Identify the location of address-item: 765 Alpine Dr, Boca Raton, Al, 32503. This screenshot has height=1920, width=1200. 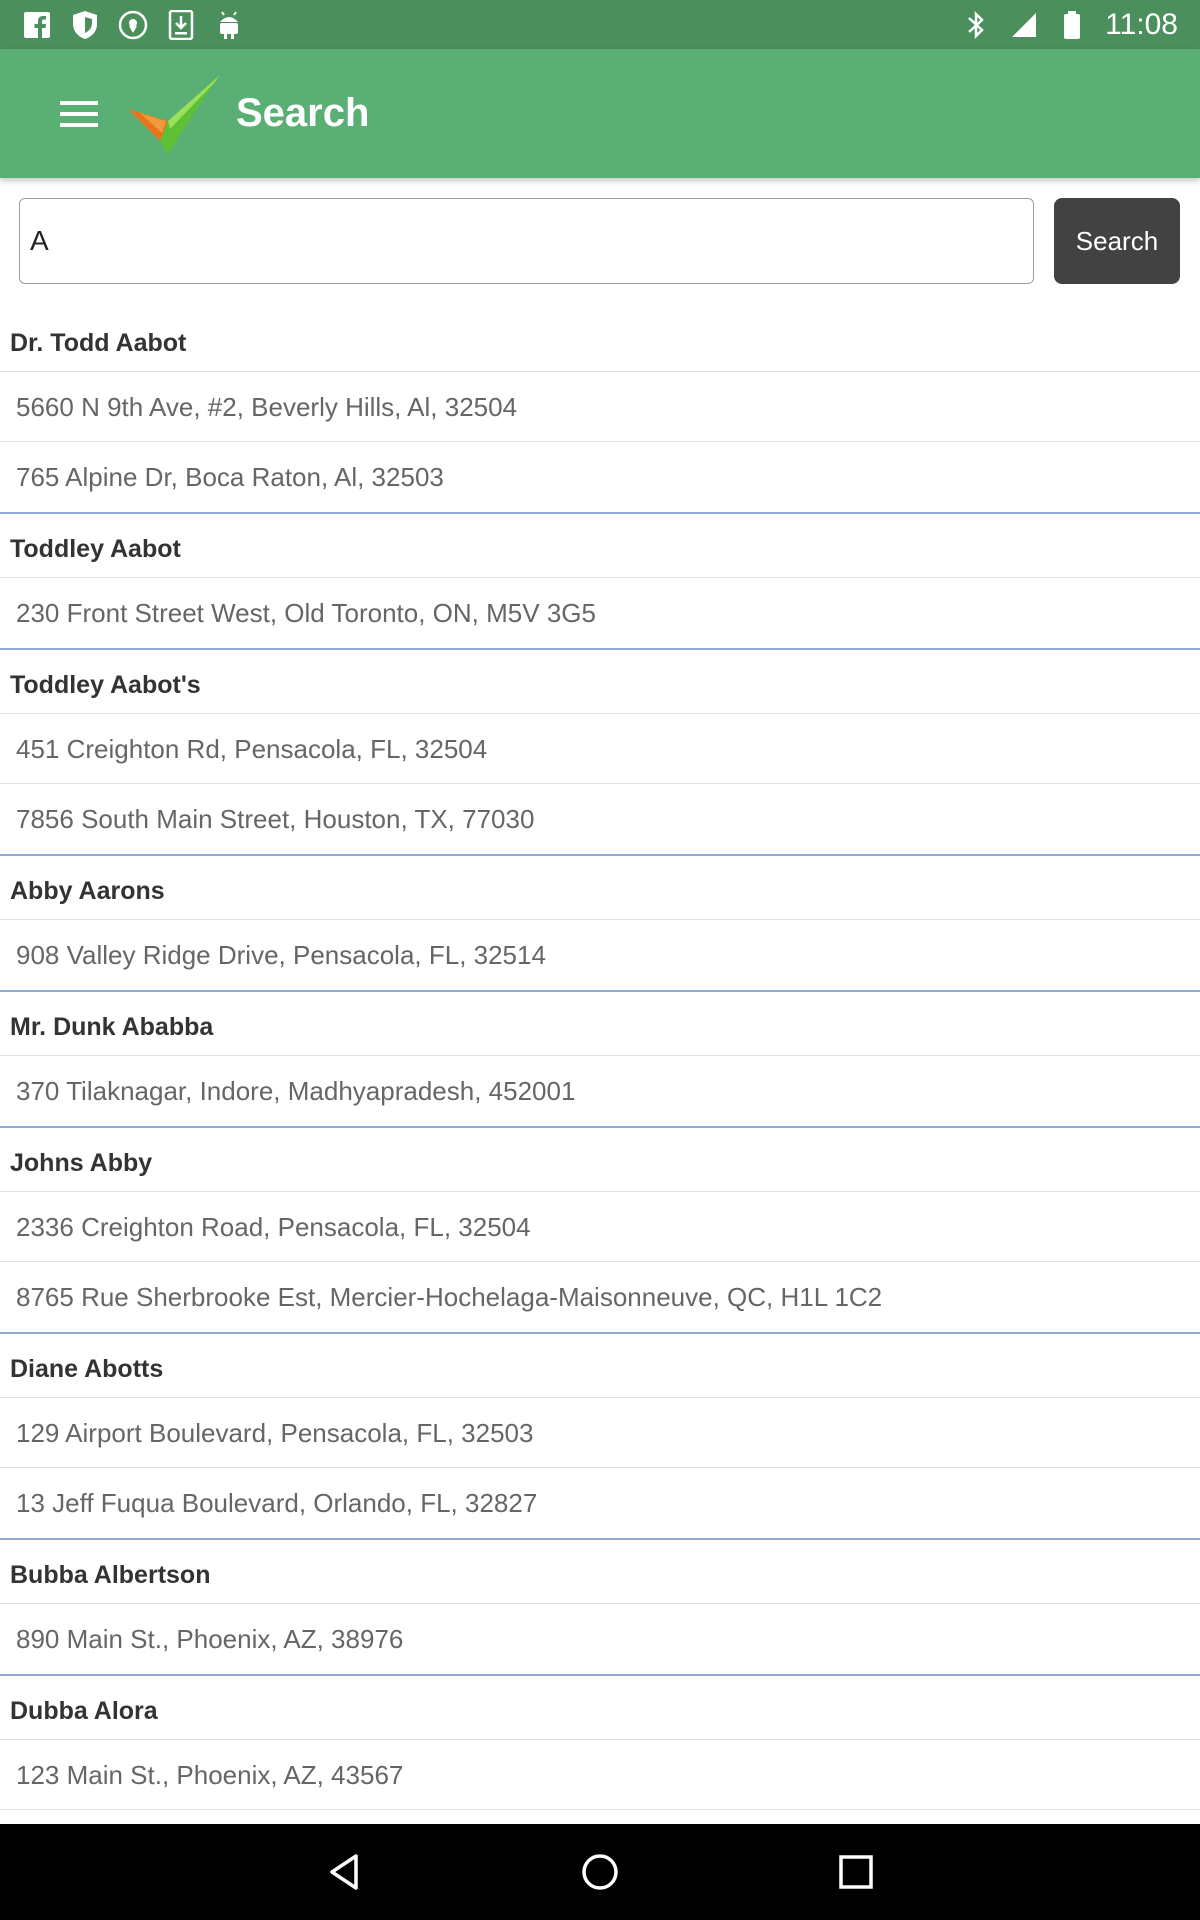
(600, 477).